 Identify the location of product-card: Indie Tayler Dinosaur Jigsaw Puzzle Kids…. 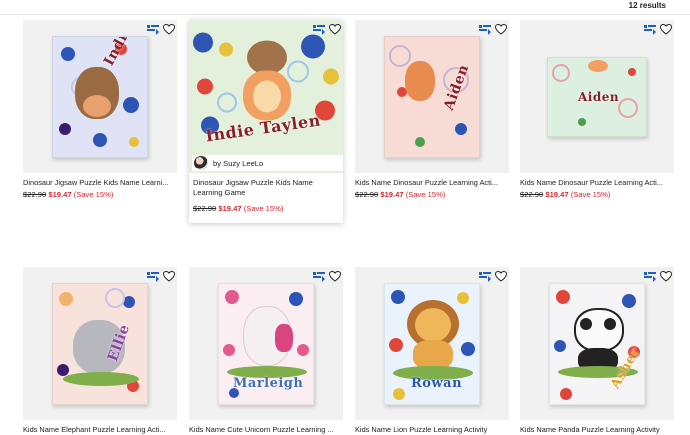
(100, 109).